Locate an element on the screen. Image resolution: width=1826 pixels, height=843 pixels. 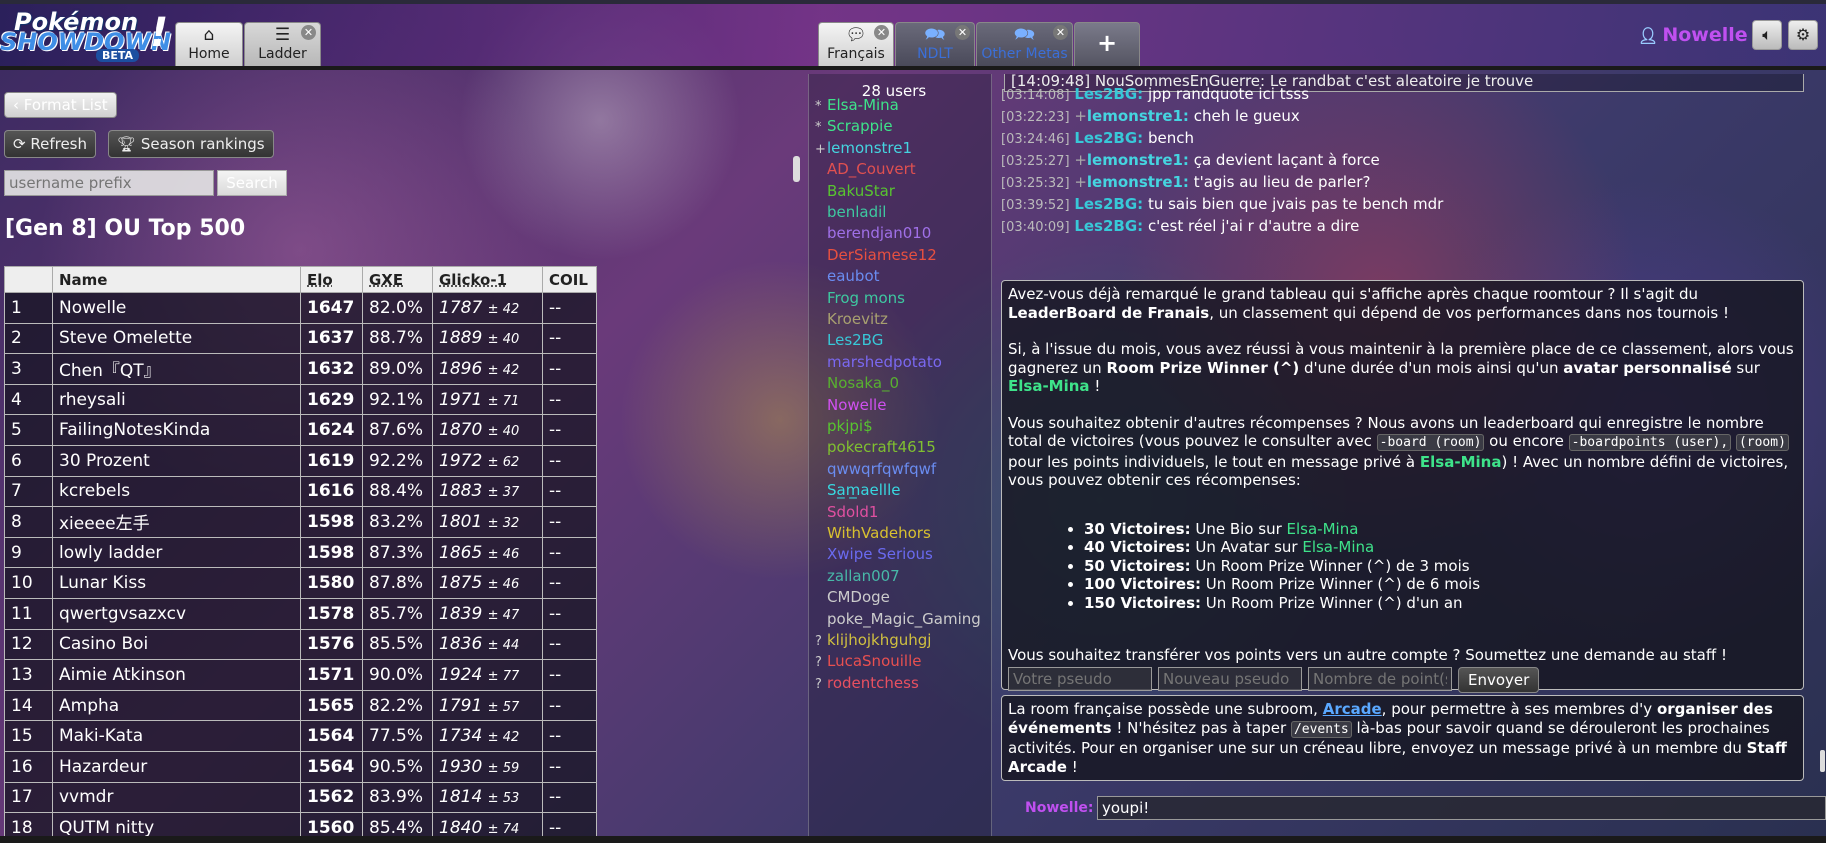
ladder-row: 13 Aimie Atkinson 1571 90.0% 1924 ± 77 -- is located at coordinates (300, 675).